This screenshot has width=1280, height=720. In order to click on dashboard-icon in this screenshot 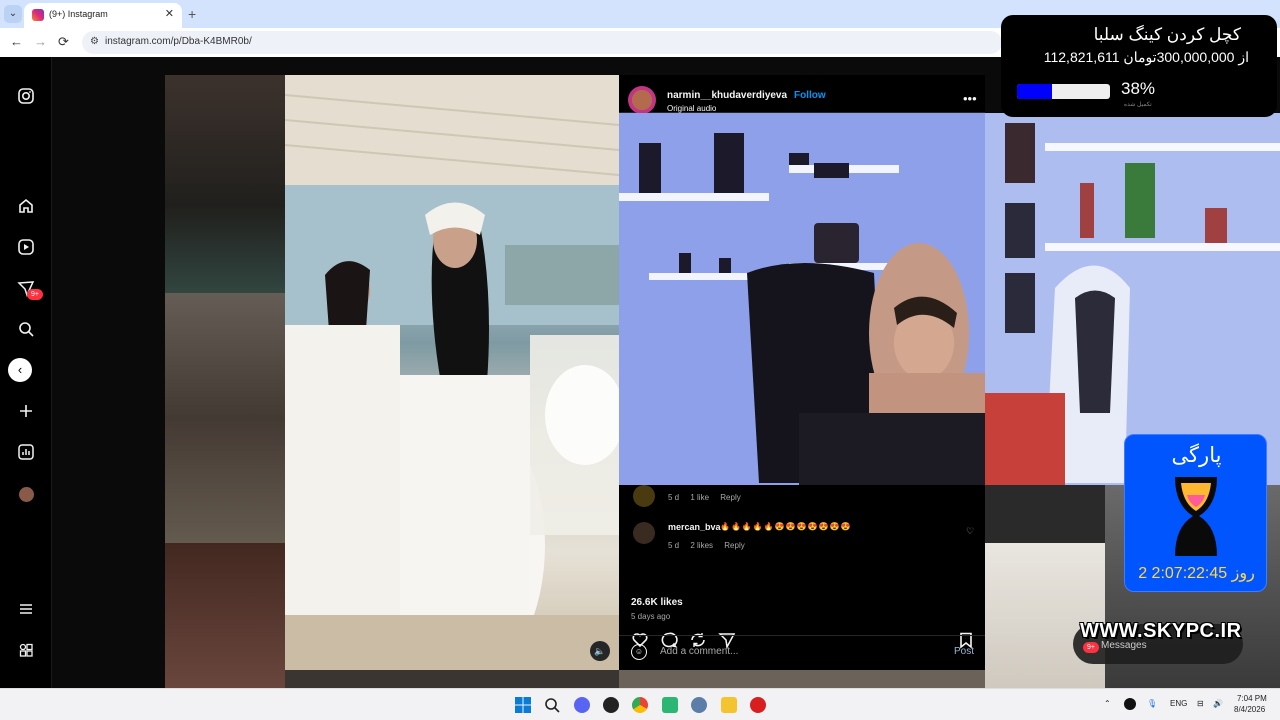, I will do `click(26, 452)`.